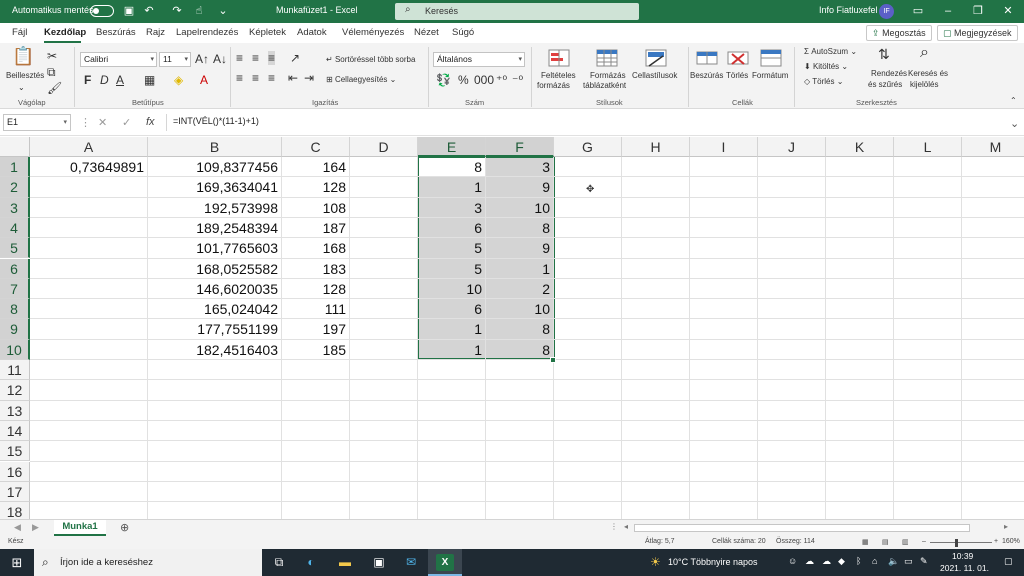 This screenshot has width=1024, height=576. Describe the element at coordinates (520, 289) in the screenshot. I see `cell-f7: 2` at that location.